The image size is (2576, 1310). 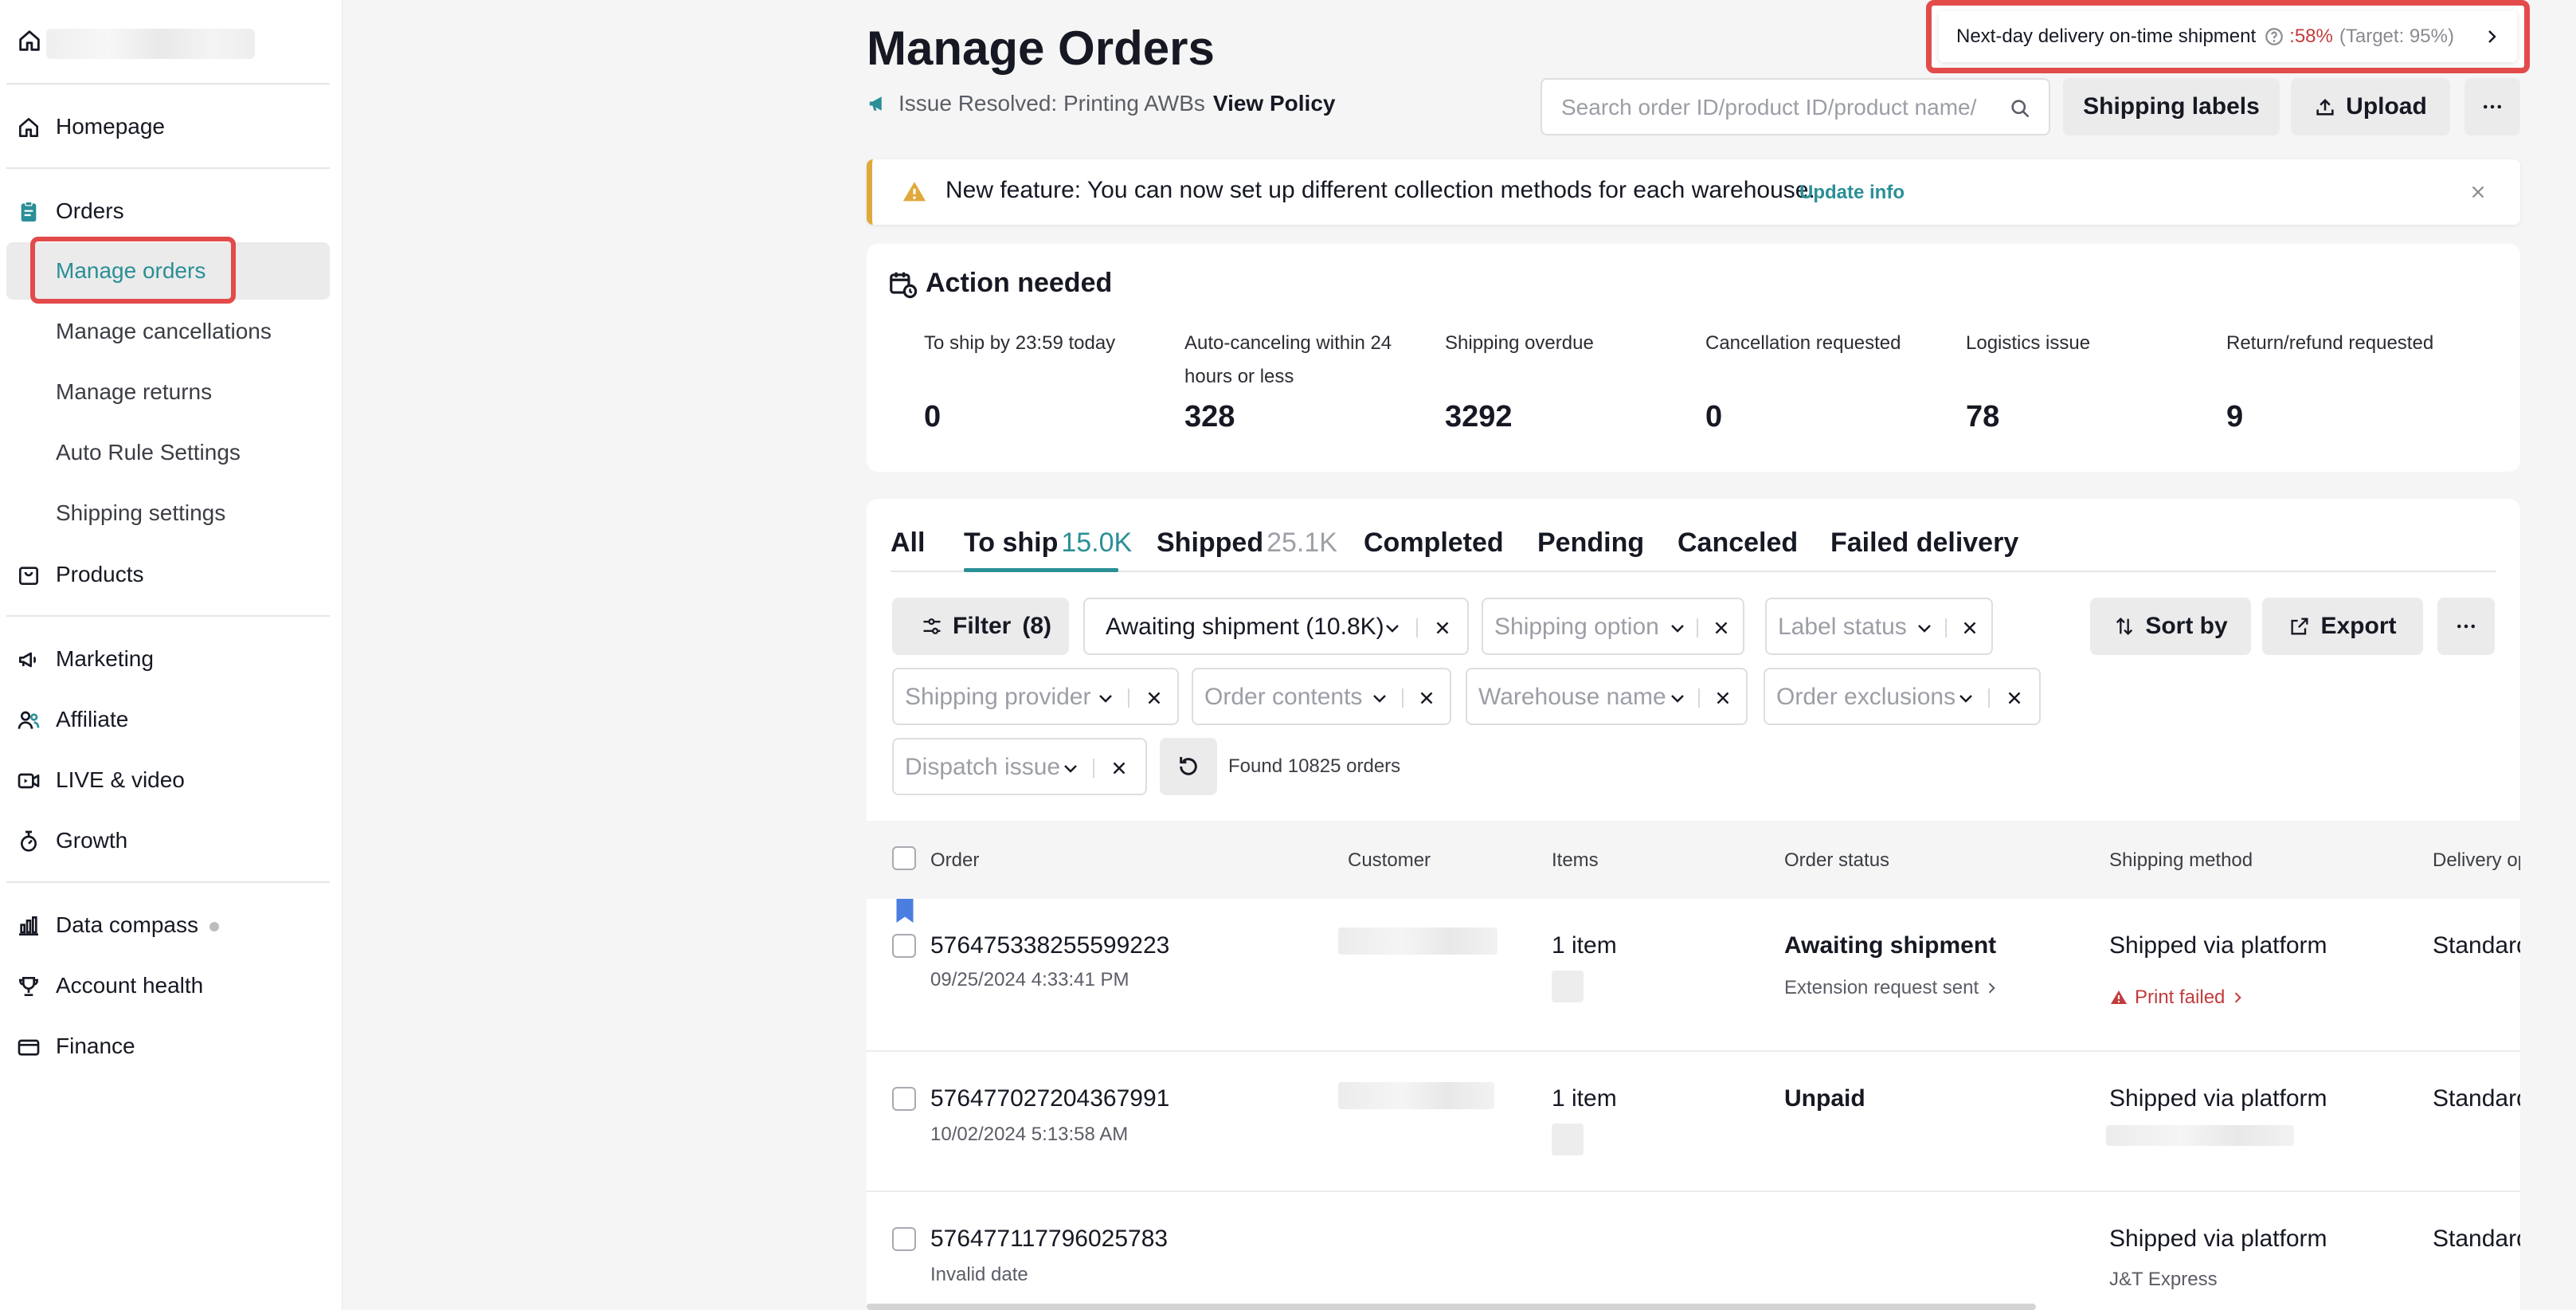 I want to click on order-exclusions-filter: Order exclusions, so click(x=1902, y=696).